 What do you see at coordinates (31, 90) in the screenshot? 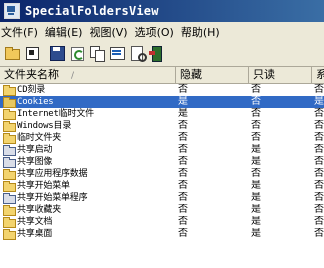
I see `folder-name-text: CD刻录` at bounding box center [31, 90].